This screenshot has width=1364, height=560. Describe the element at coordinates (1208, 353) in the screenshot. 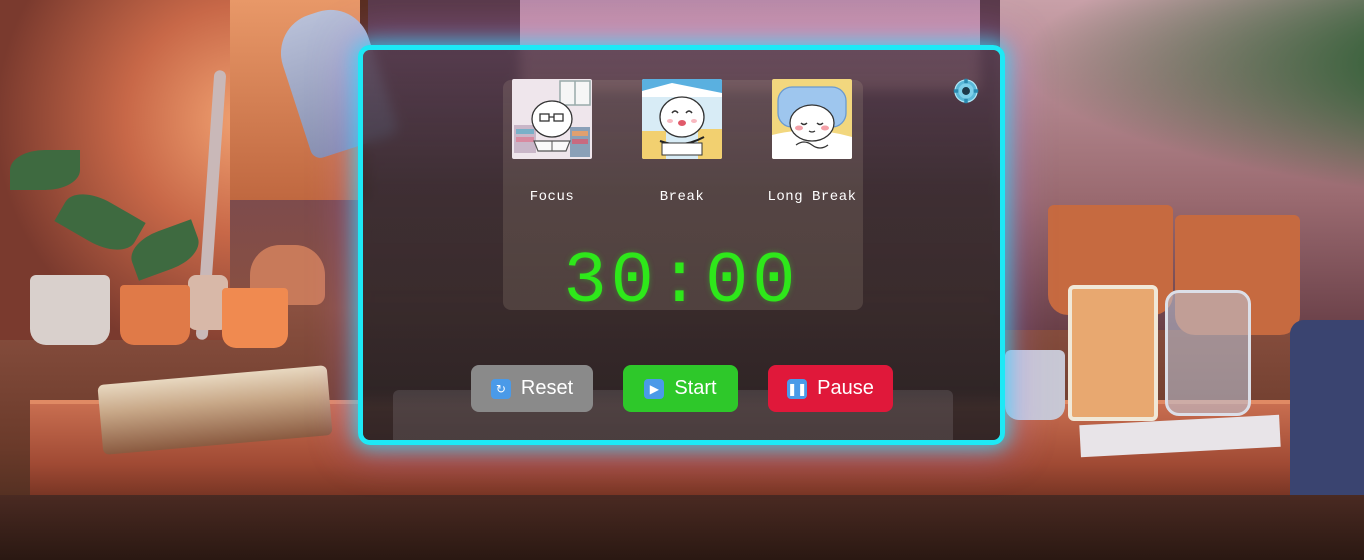

I see `background-jar` at that location.